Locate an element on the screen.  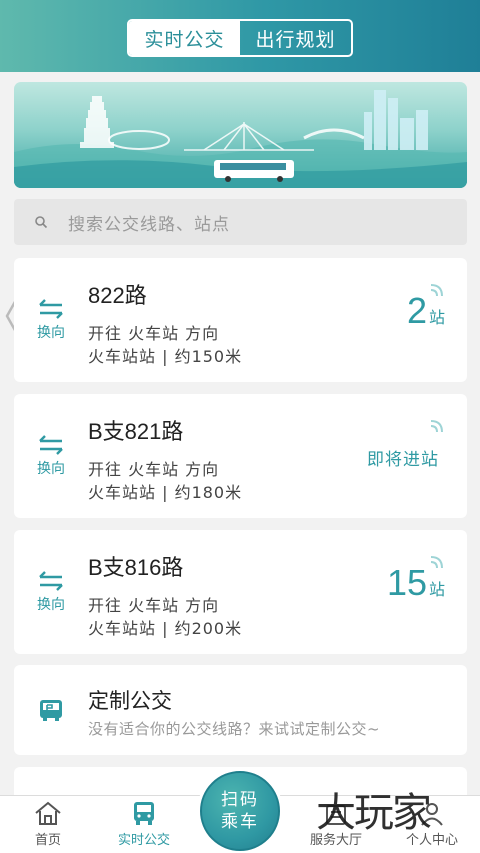
route-station-distance: 火车站站 | 约200米 is located at coordinates (165, 628).